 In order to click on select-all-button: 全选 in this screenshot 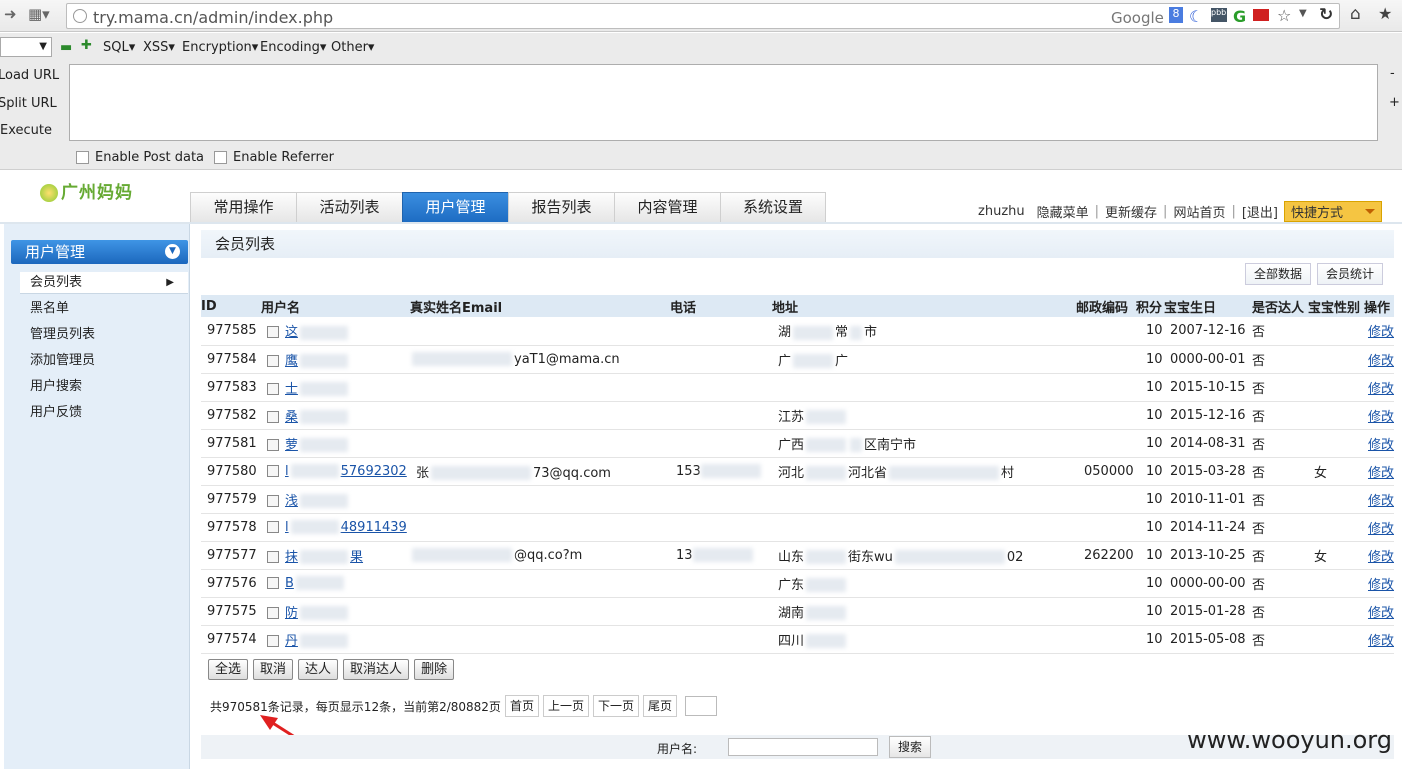, I will do `click(228, 669)`.